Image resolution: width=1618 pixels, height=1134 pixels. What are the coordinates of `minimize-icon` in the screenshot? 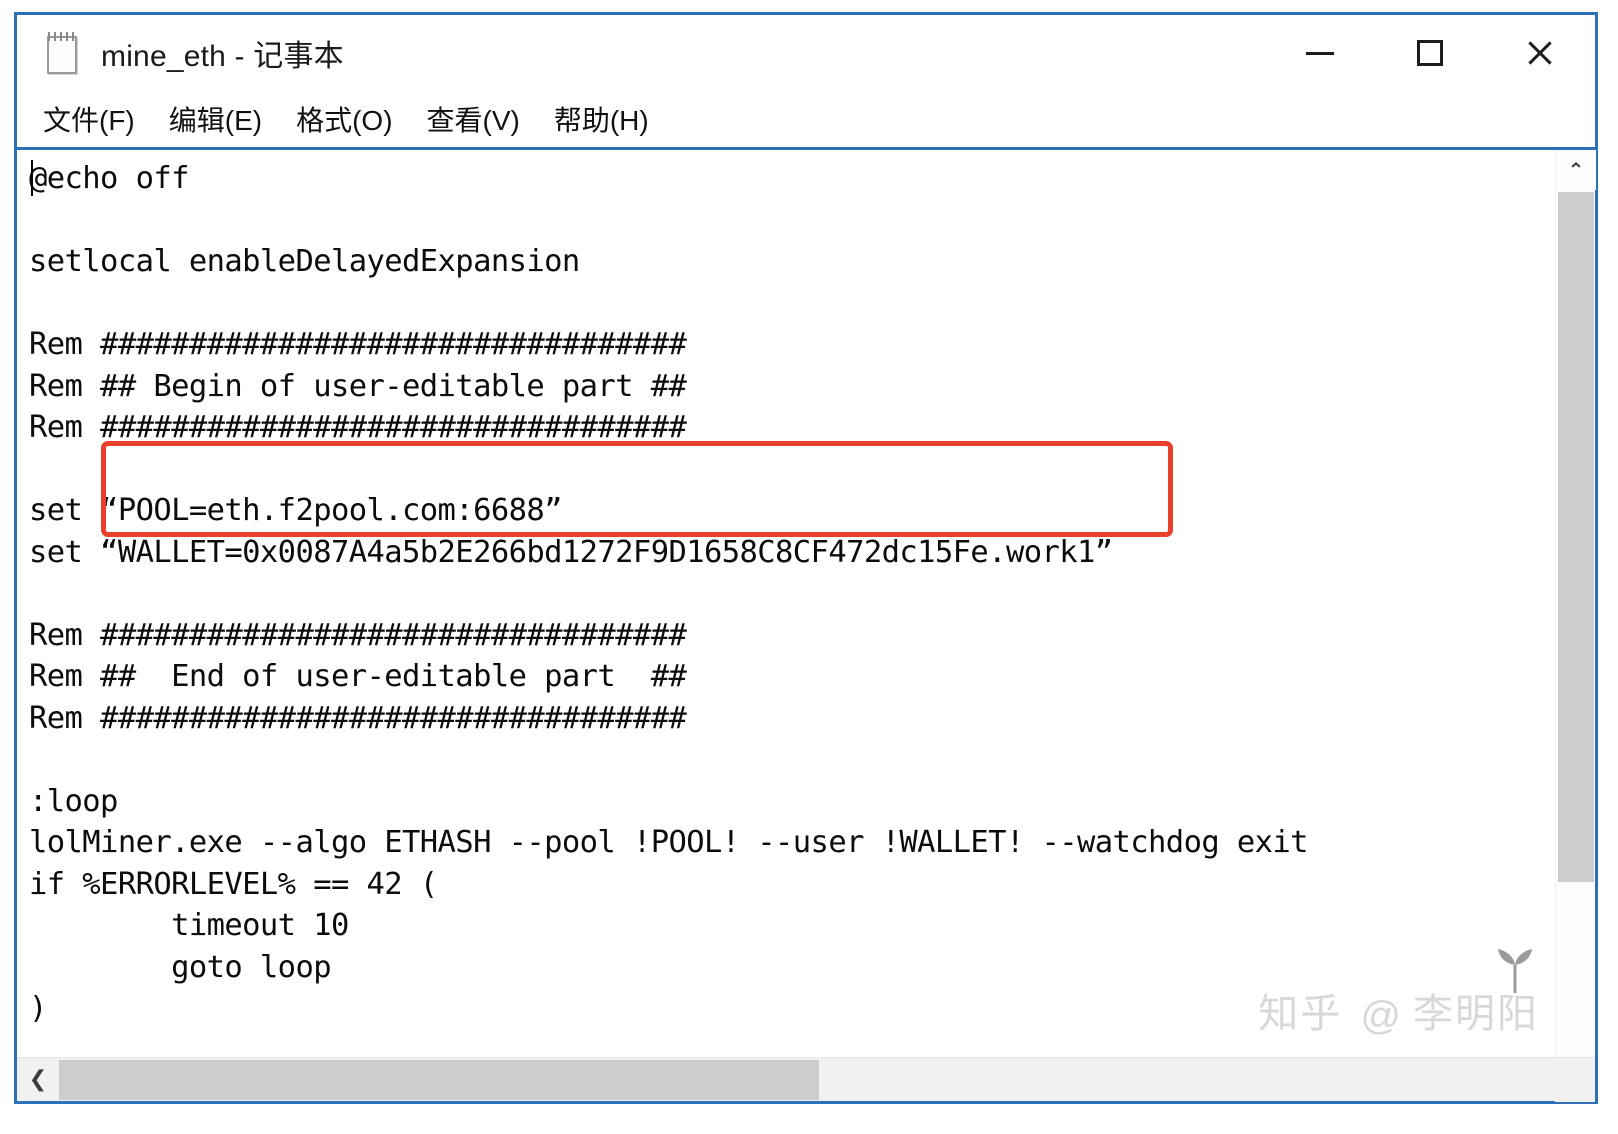 It's located at (1320, 53).